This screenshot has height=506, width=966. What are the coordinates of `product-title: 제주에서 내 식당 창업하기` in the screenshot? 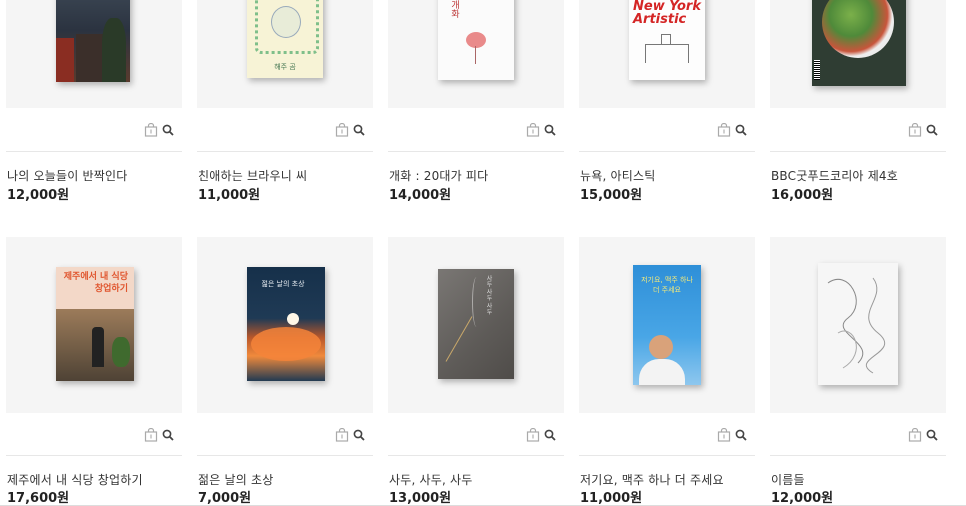 It's located at (95, 479).